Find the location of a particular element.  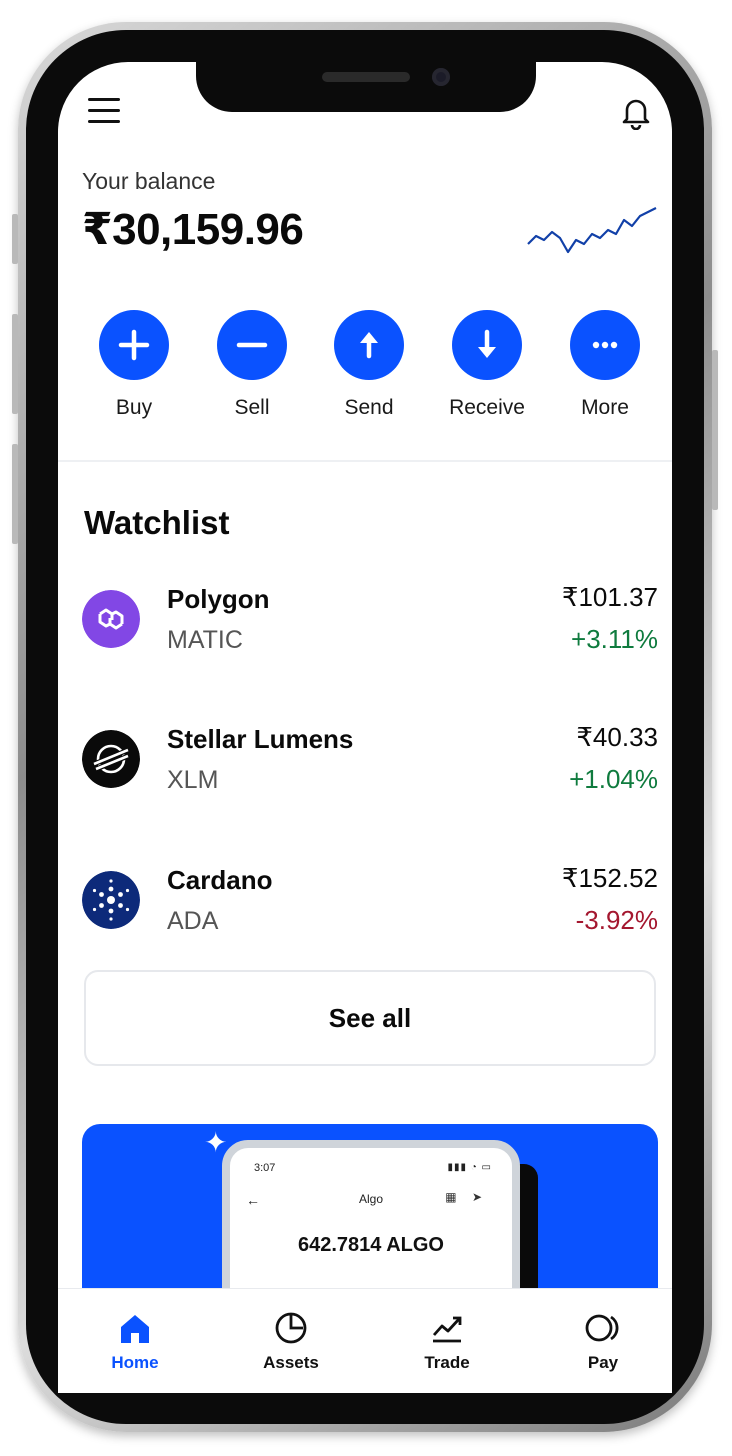

nav-trade: Trade is located at coordinates (447, 1342).